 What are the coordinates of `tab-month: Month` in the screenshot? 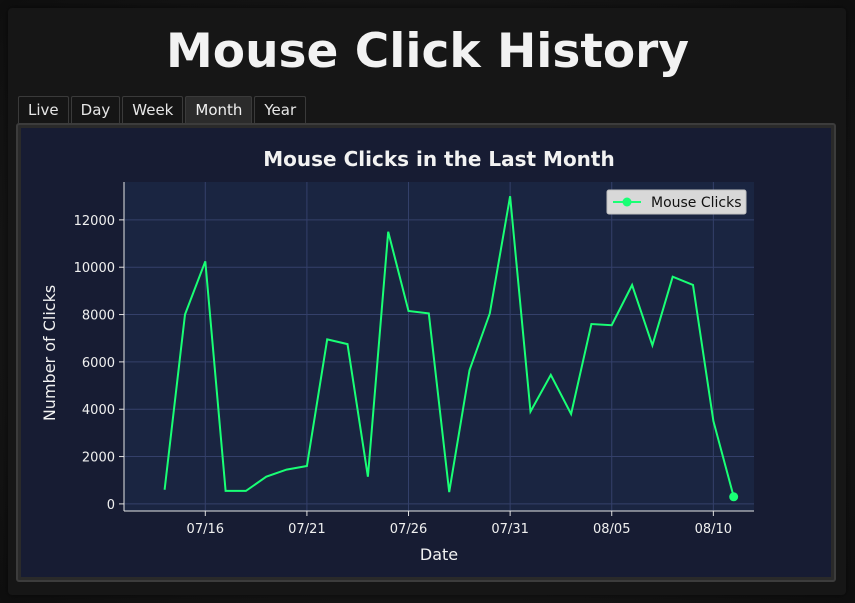 It's located at (219, 109).